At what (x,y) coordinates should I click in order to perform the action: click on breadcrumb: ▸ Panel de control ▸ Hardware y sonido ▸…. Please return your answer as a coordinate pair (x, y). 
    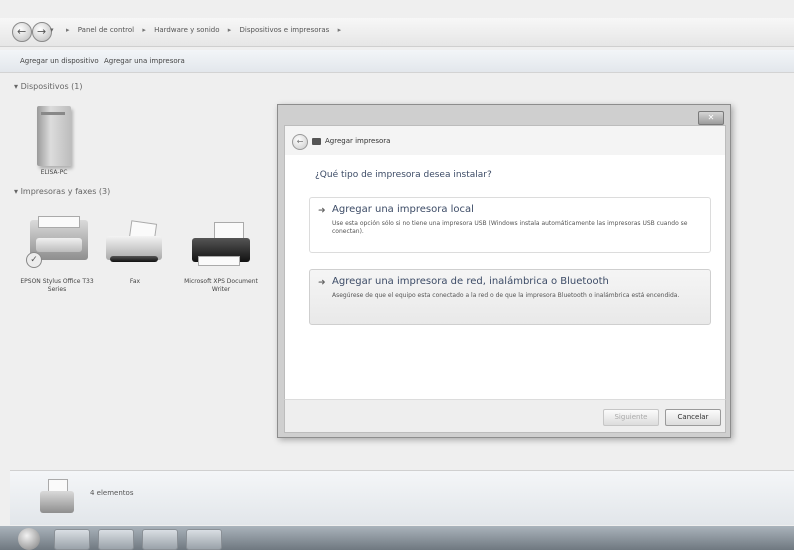
    Looking at the image, I should click on (206, 30).